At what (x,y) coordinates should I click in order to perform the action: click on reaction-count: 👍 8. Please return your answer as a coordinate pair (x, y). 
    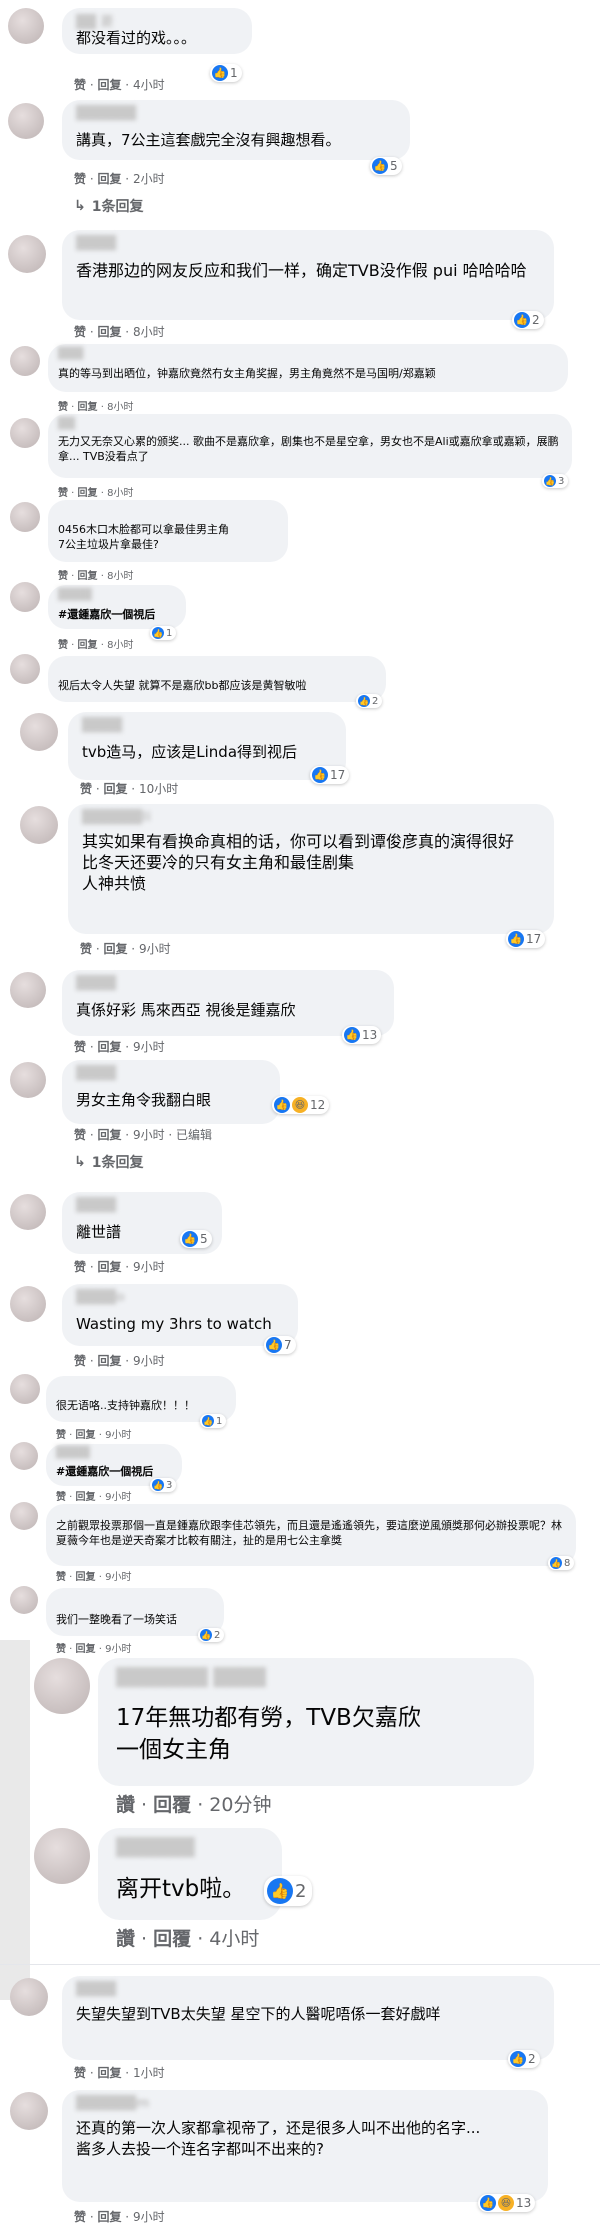
    Looking at the image, I should click on (561, 1563).